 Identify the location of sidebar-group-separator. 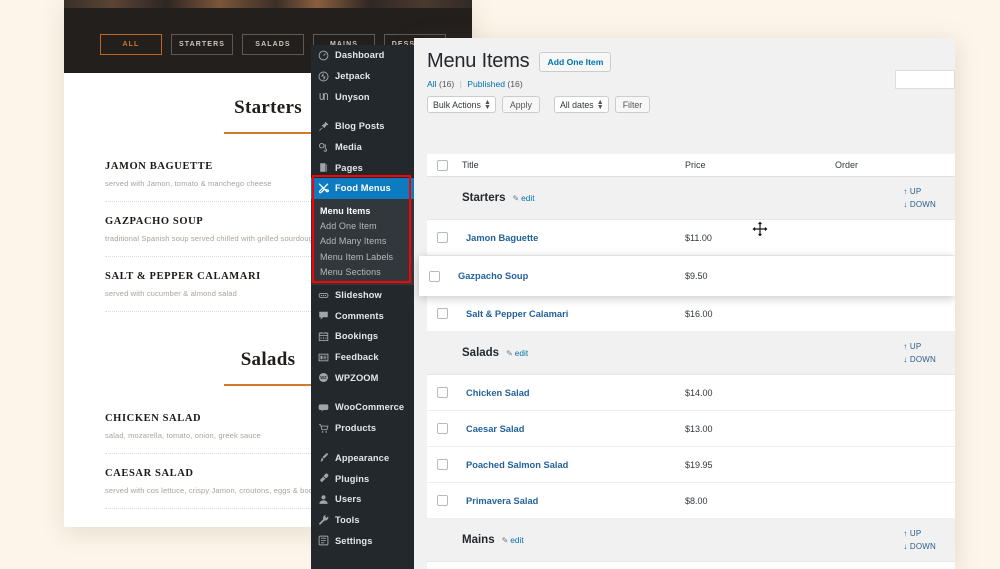
(362, 392).